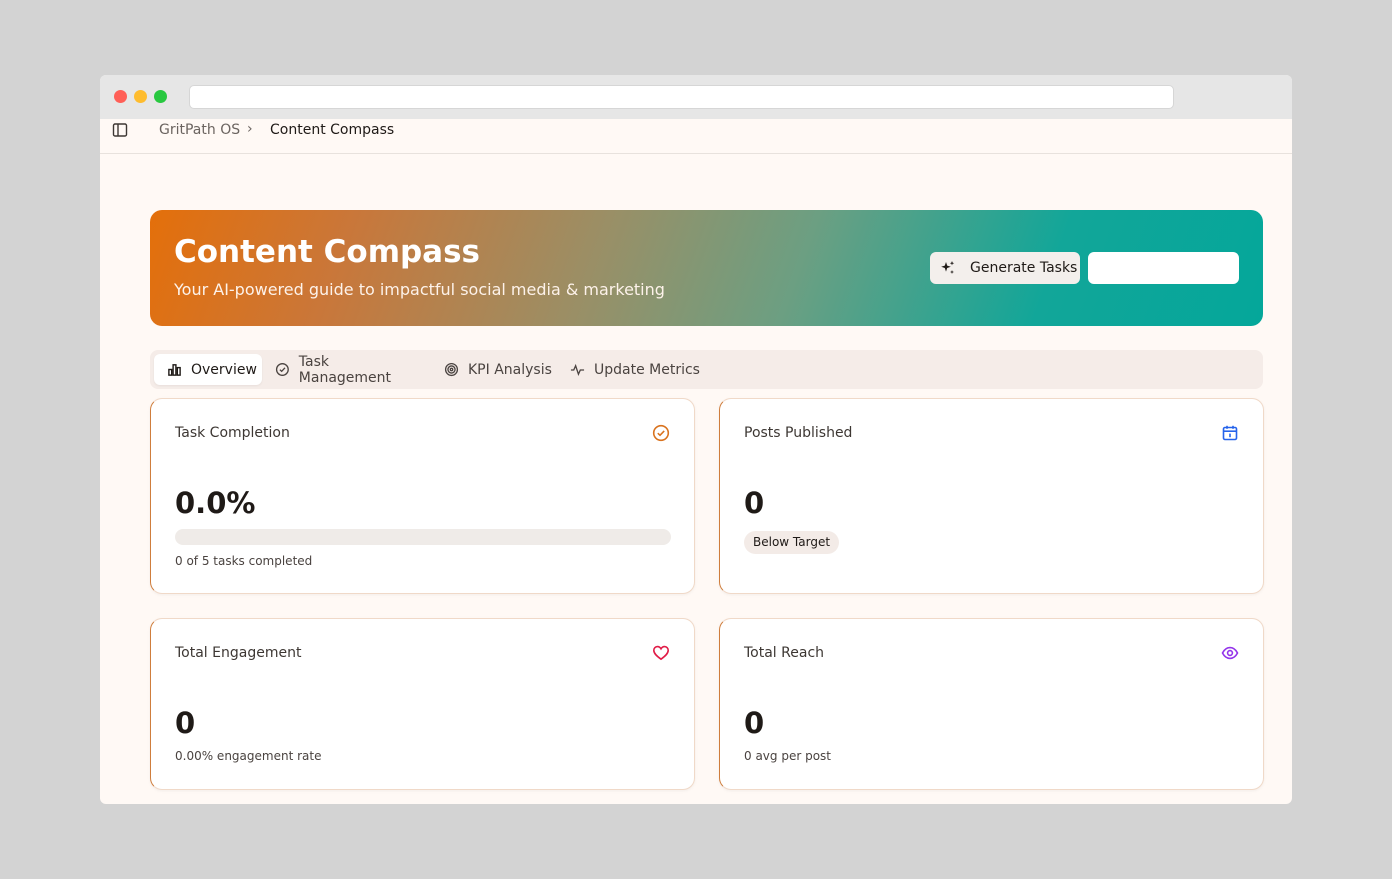 This screenshot has width=1392, height=879. What do you see at coordinates (784, 653) in the screenshot?
I see `total-reach-title: Total Reach` at bounding box center [784, 653].